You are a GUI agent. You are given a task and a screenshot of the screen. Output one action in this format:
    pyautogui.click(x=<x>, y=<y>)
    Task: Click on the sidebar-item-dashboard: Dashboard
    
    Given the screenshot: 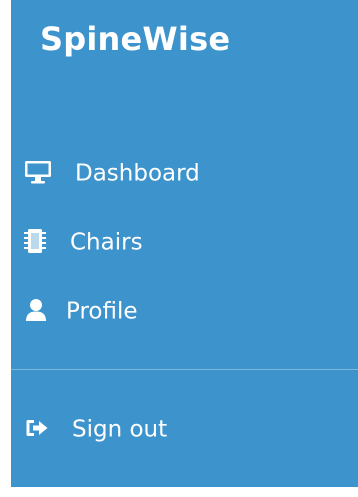 What is the action you would take?
    pyautogui.click(x=184, y=174)
    